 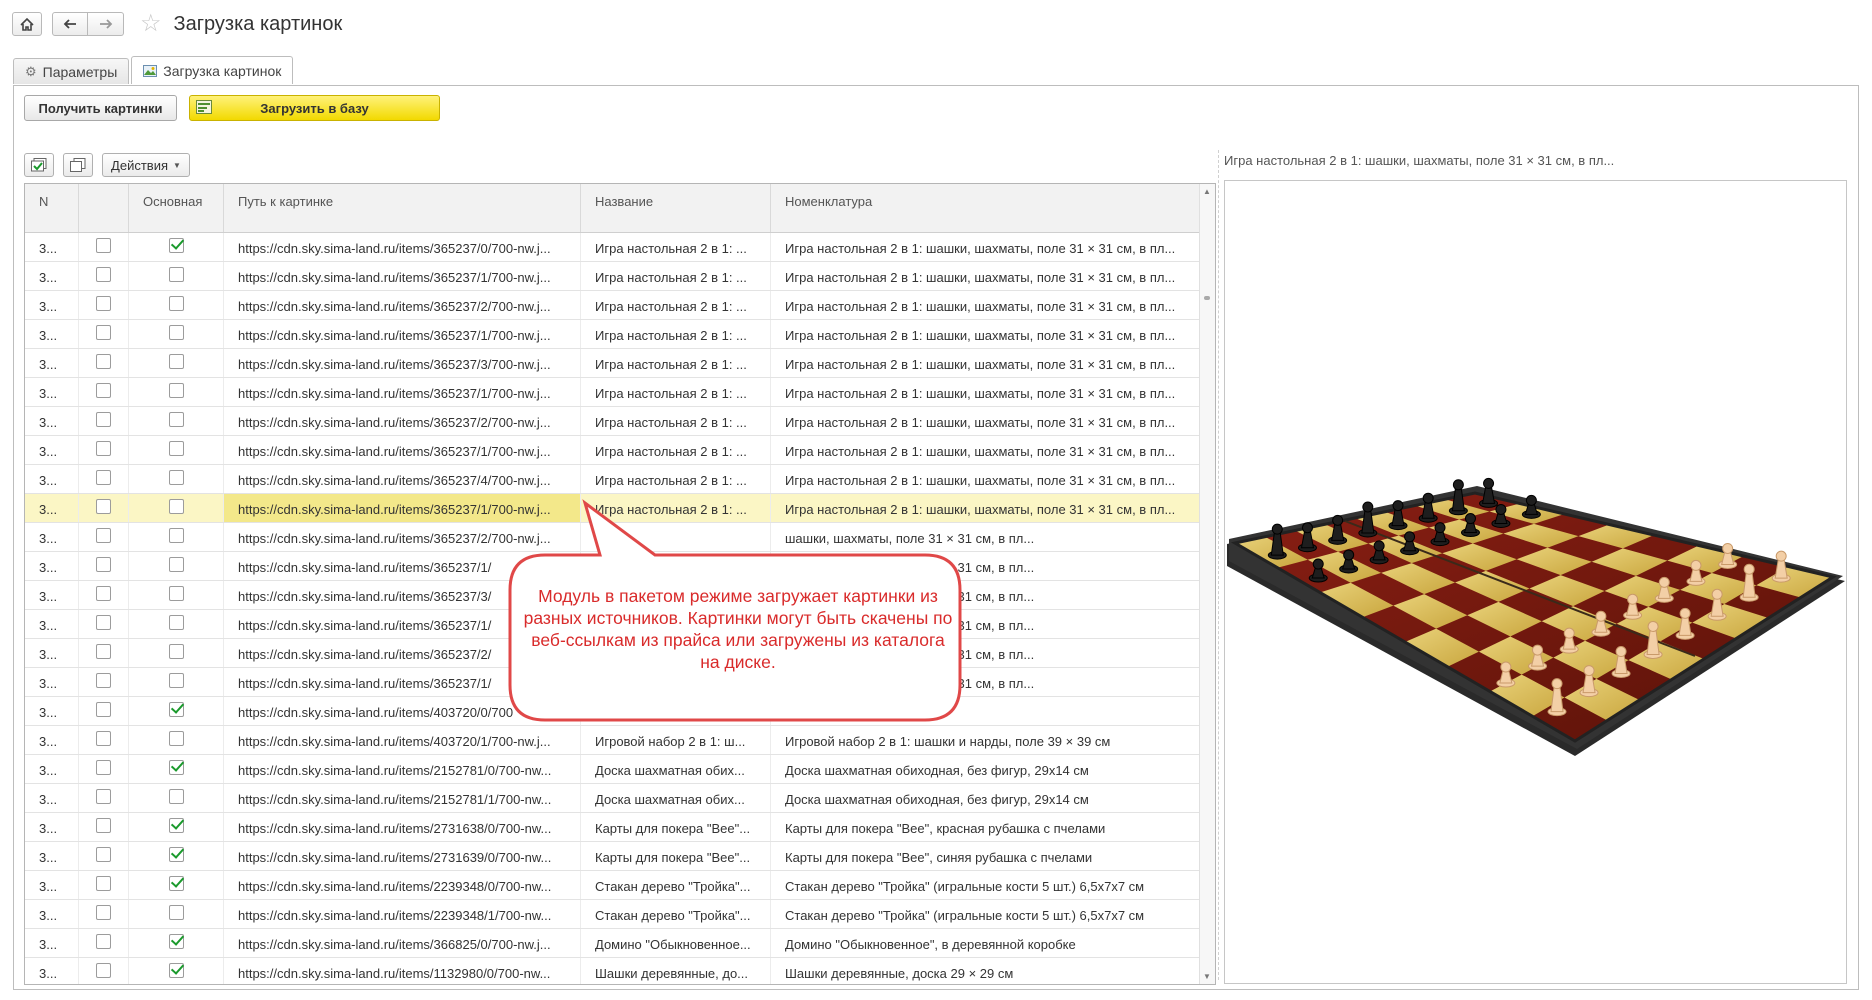 What do you see at coordinates (1207, 976) in the screenshot?
I see `scroll-down-icon: ▼` at bounding box center [1207, 976].